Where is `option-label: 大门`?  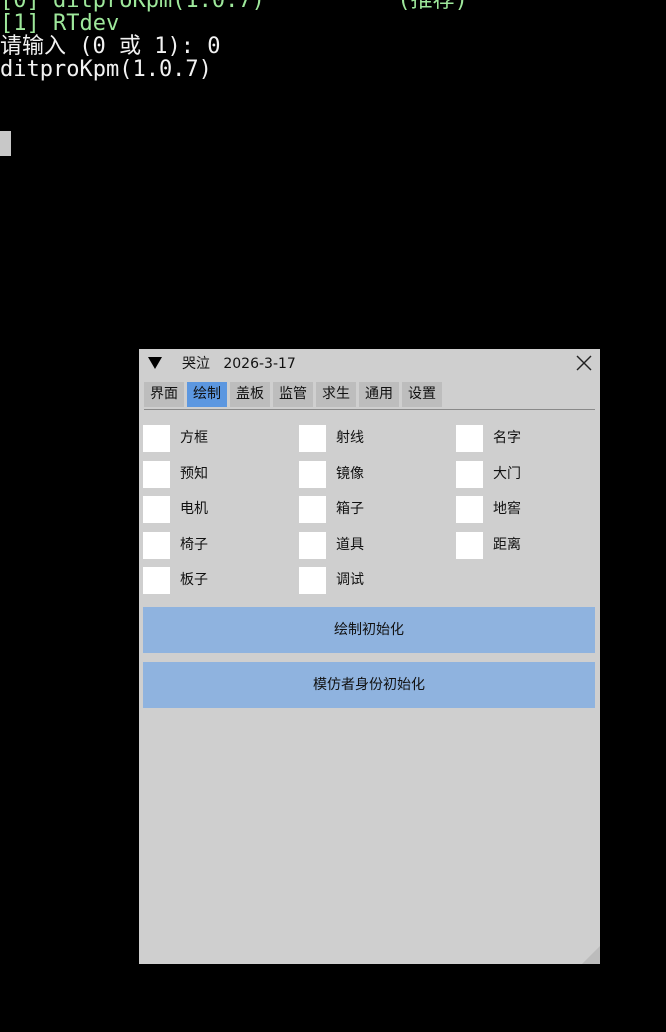
option-label: 大门 is located at coordinates (507, 473).